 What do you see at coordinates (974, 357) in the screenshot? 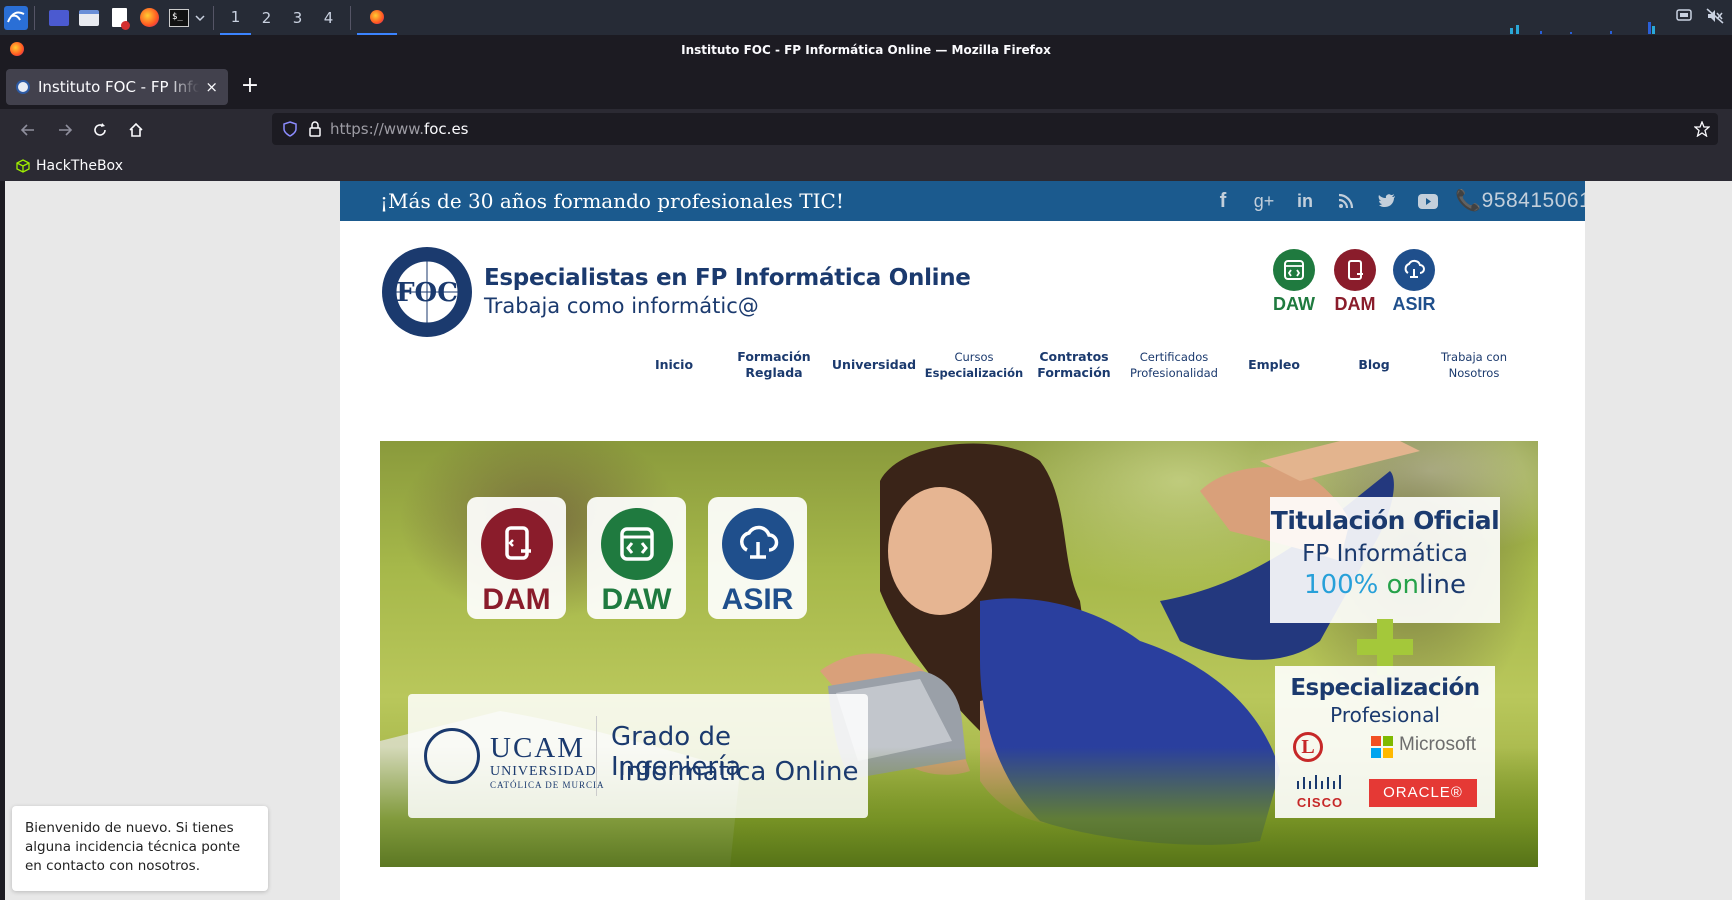
I see `menu-cursos-label-1: Cursos` at bounding box center [974, 357].